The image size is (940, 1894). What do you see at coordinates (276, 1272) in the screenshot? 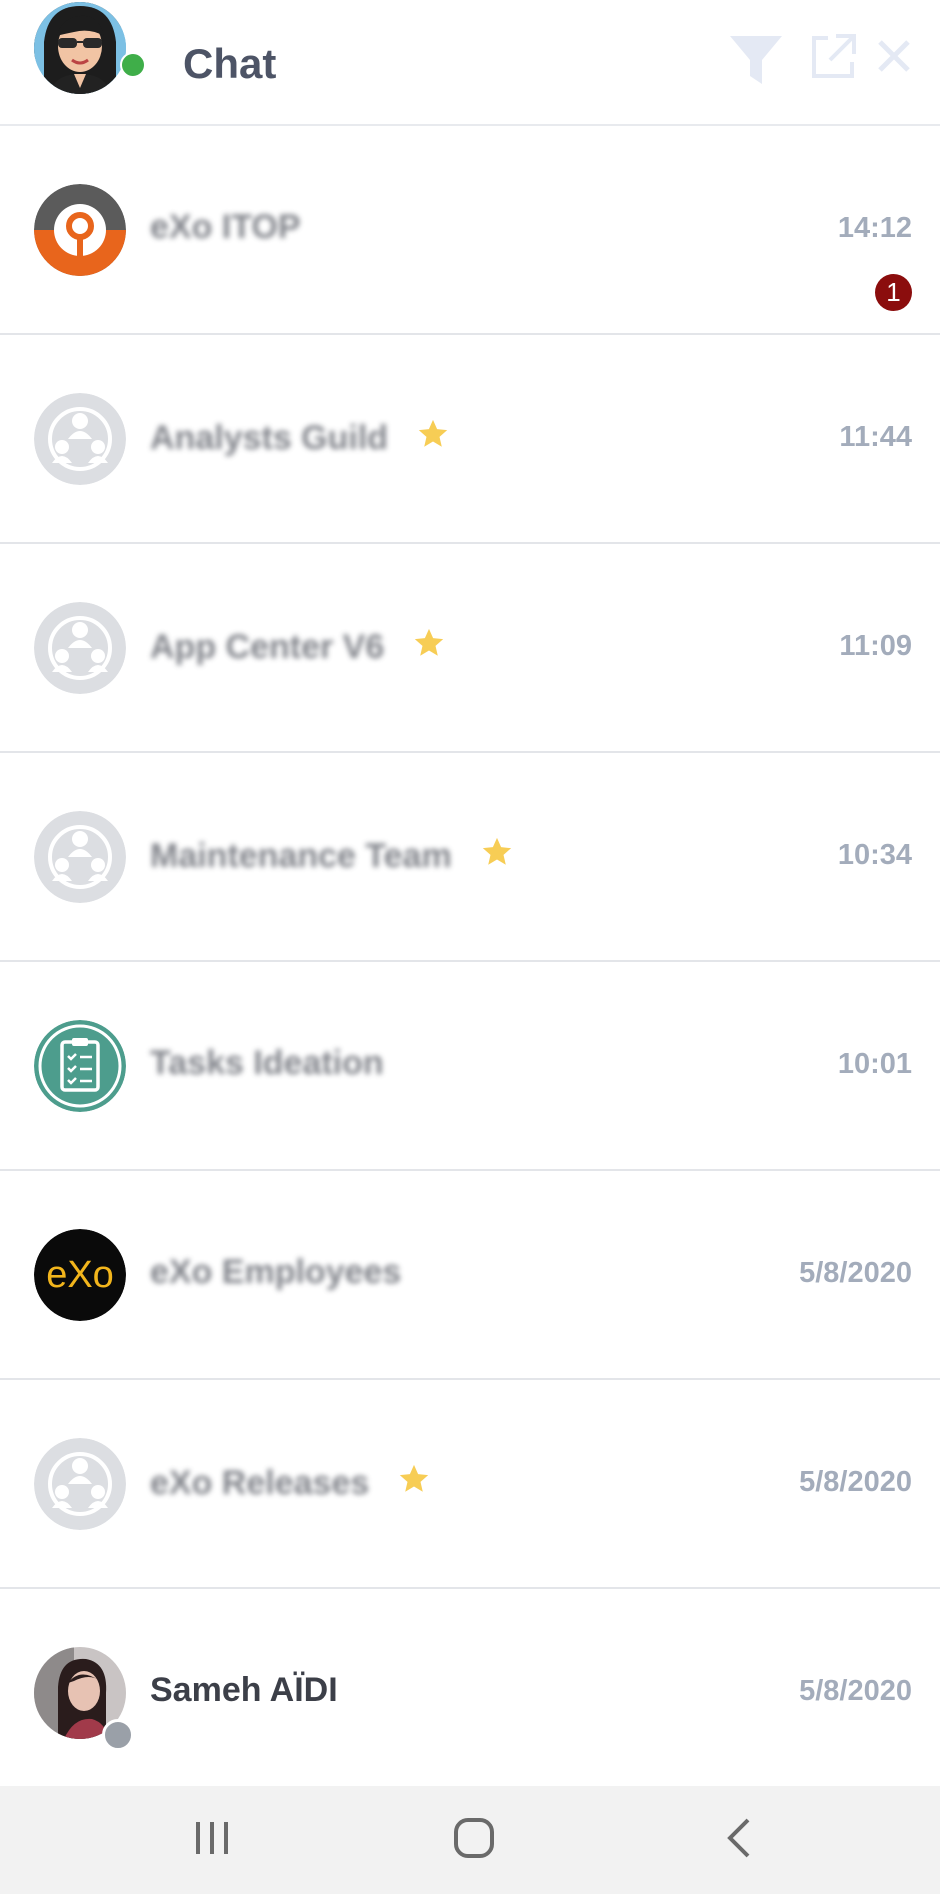
I see `conversation-name: eXo Employees` at bounding box center [276, 1272].